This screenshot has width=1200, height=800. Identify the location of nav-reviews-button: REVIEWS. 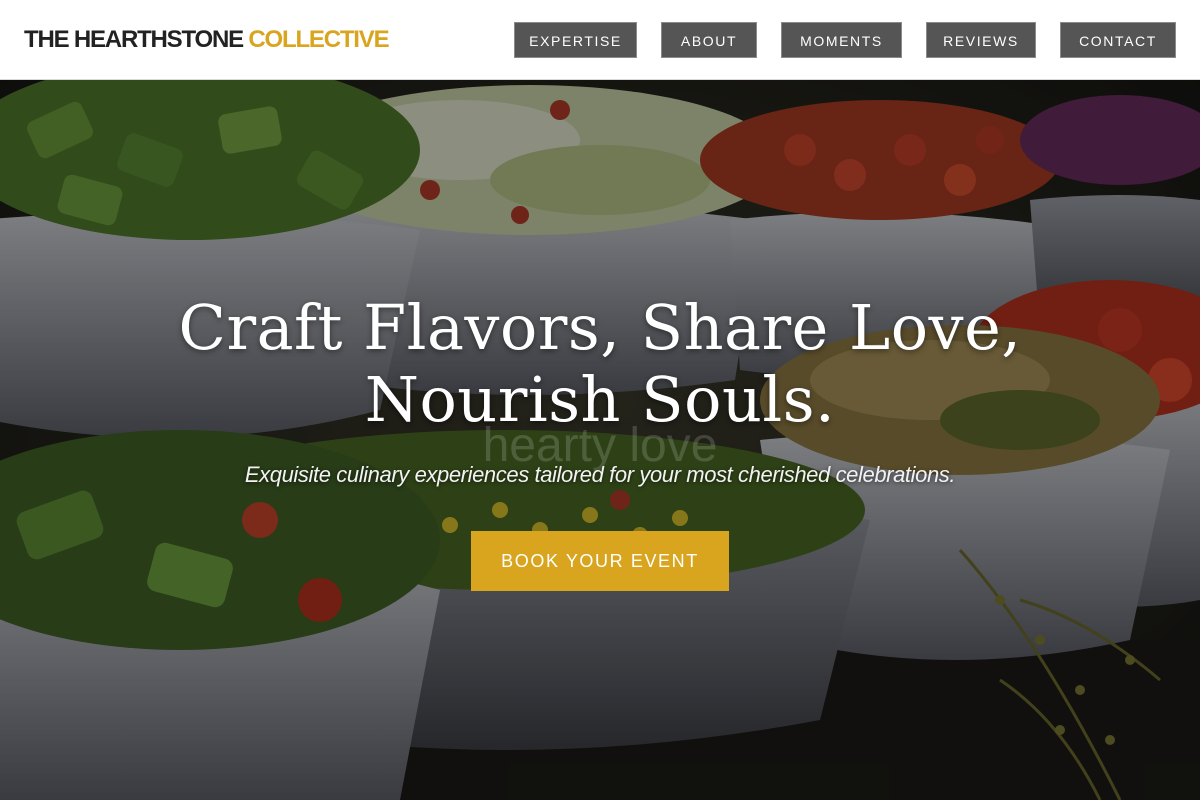
(981, 40).